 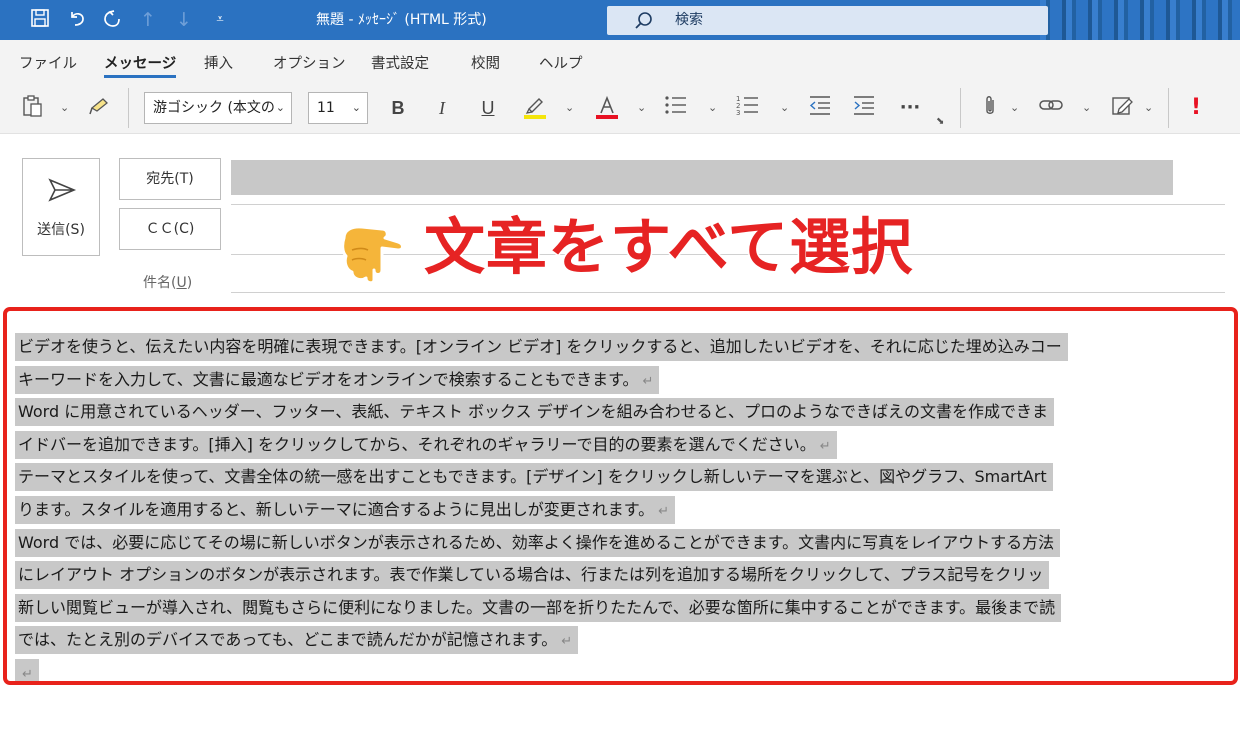 I want to click on format-painter-icon, so click(x=100, y=108).